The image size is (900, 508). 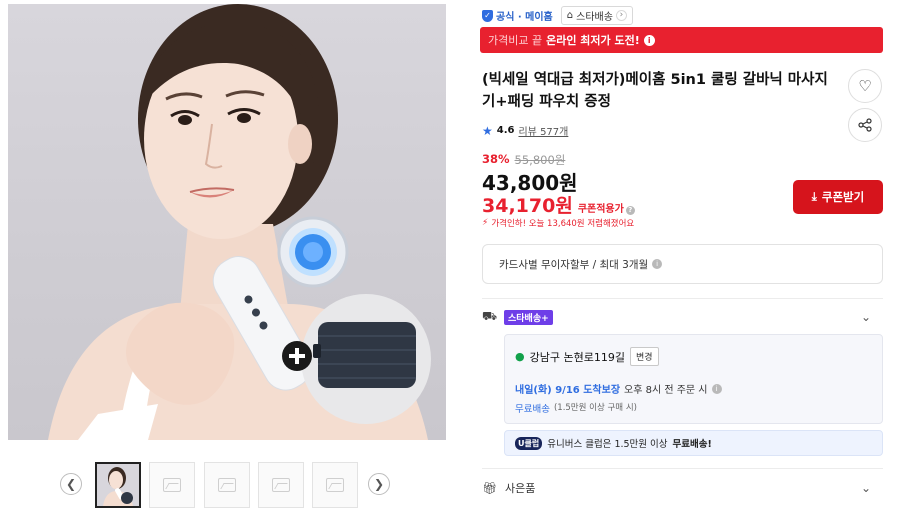 I want to click on get-coupon-button: ⤓ 쿠폰받기, so click(x=838, y=197).